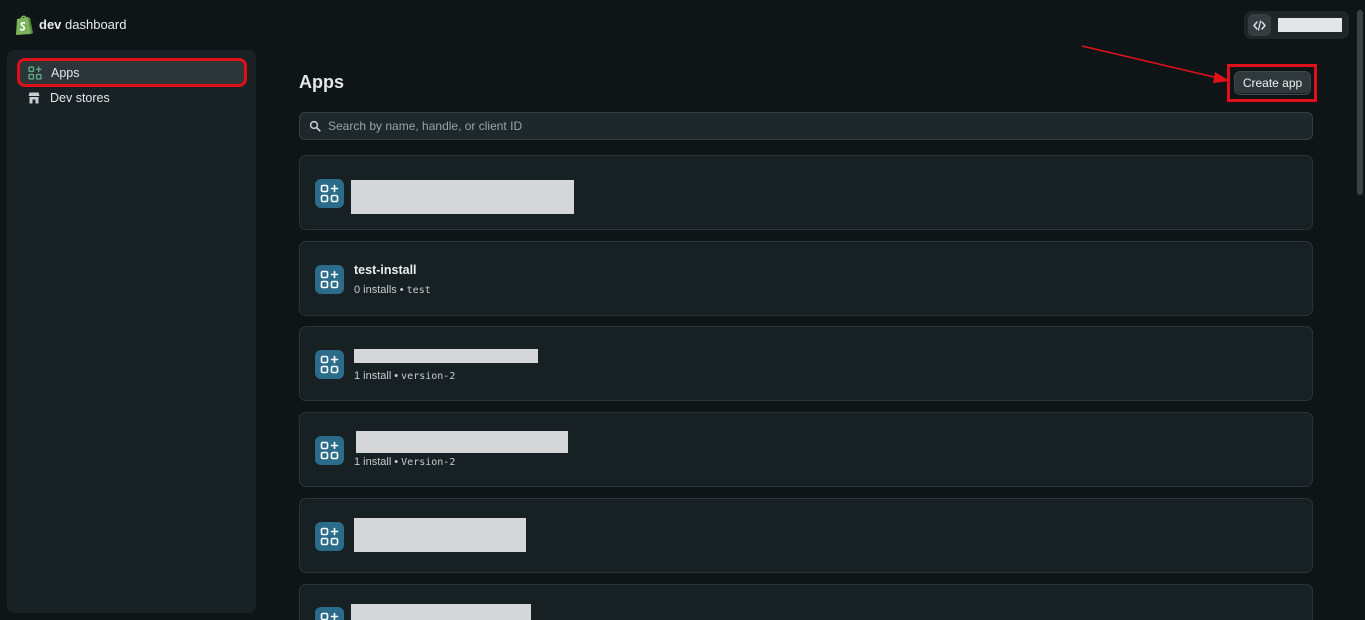  What do you see at coordinates (80, 98) in the screenshot?
I see `sidebar-item-label: Dev stores` at bounding box center [80, 98].